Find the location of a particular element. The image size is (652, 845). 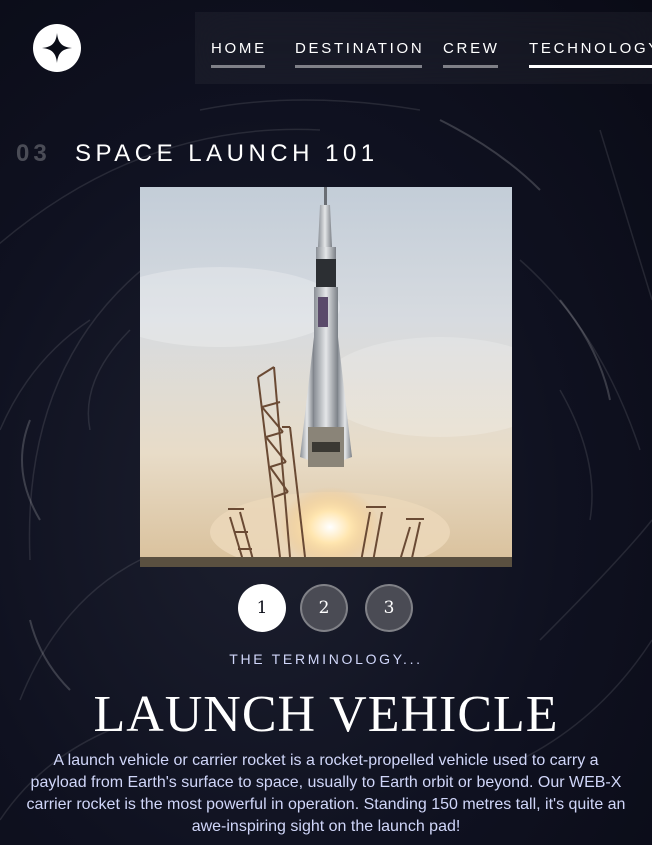

nav-technology: TECHNOLOGY is located at coordinates (590, 48).